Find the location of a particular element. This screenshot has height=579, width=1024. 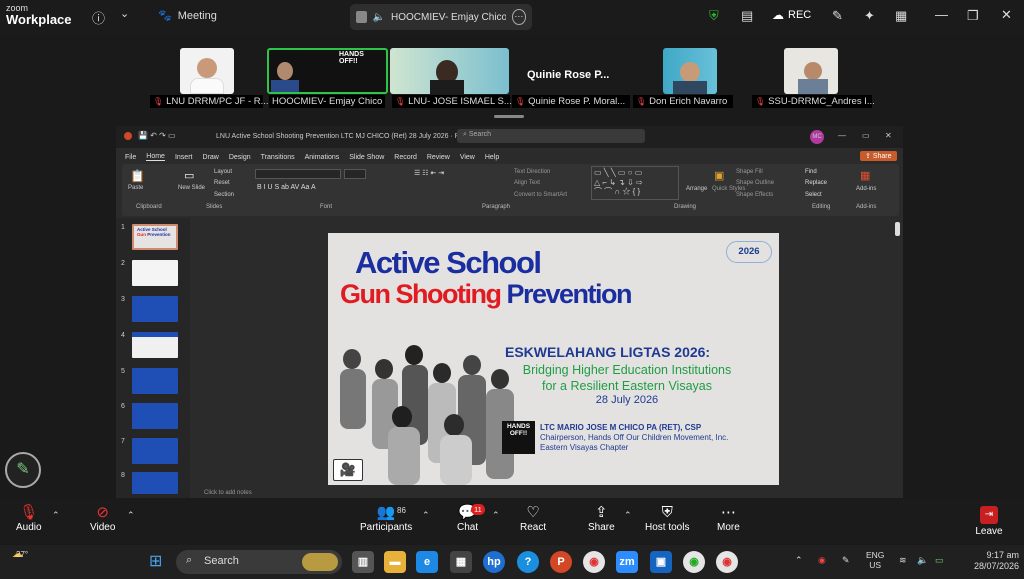

font-family-select is located at coordinates (298, 174).